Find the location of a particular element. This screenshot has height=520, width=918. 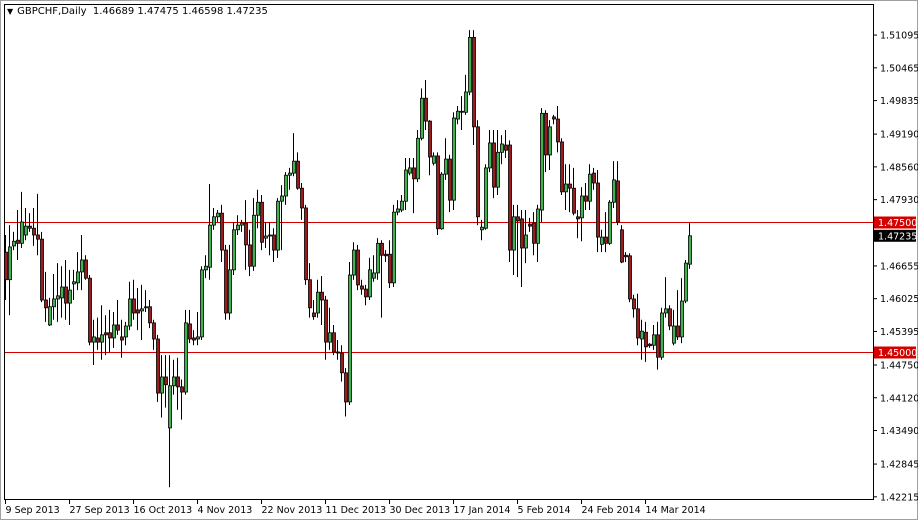

time-tick-label: 11 Dec 2013 is located at coordinates (356, 510).